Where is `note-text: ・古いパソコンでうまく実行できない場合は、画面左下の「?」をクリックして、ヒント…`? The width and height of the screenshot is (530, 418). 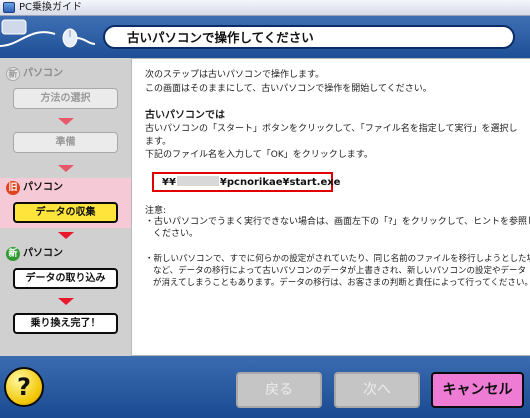
note-text: ・古いパソコンでうまく実行できない場合は、画面左下の「?」をクリックして、ヒント… is located at coordinates (337, 222).